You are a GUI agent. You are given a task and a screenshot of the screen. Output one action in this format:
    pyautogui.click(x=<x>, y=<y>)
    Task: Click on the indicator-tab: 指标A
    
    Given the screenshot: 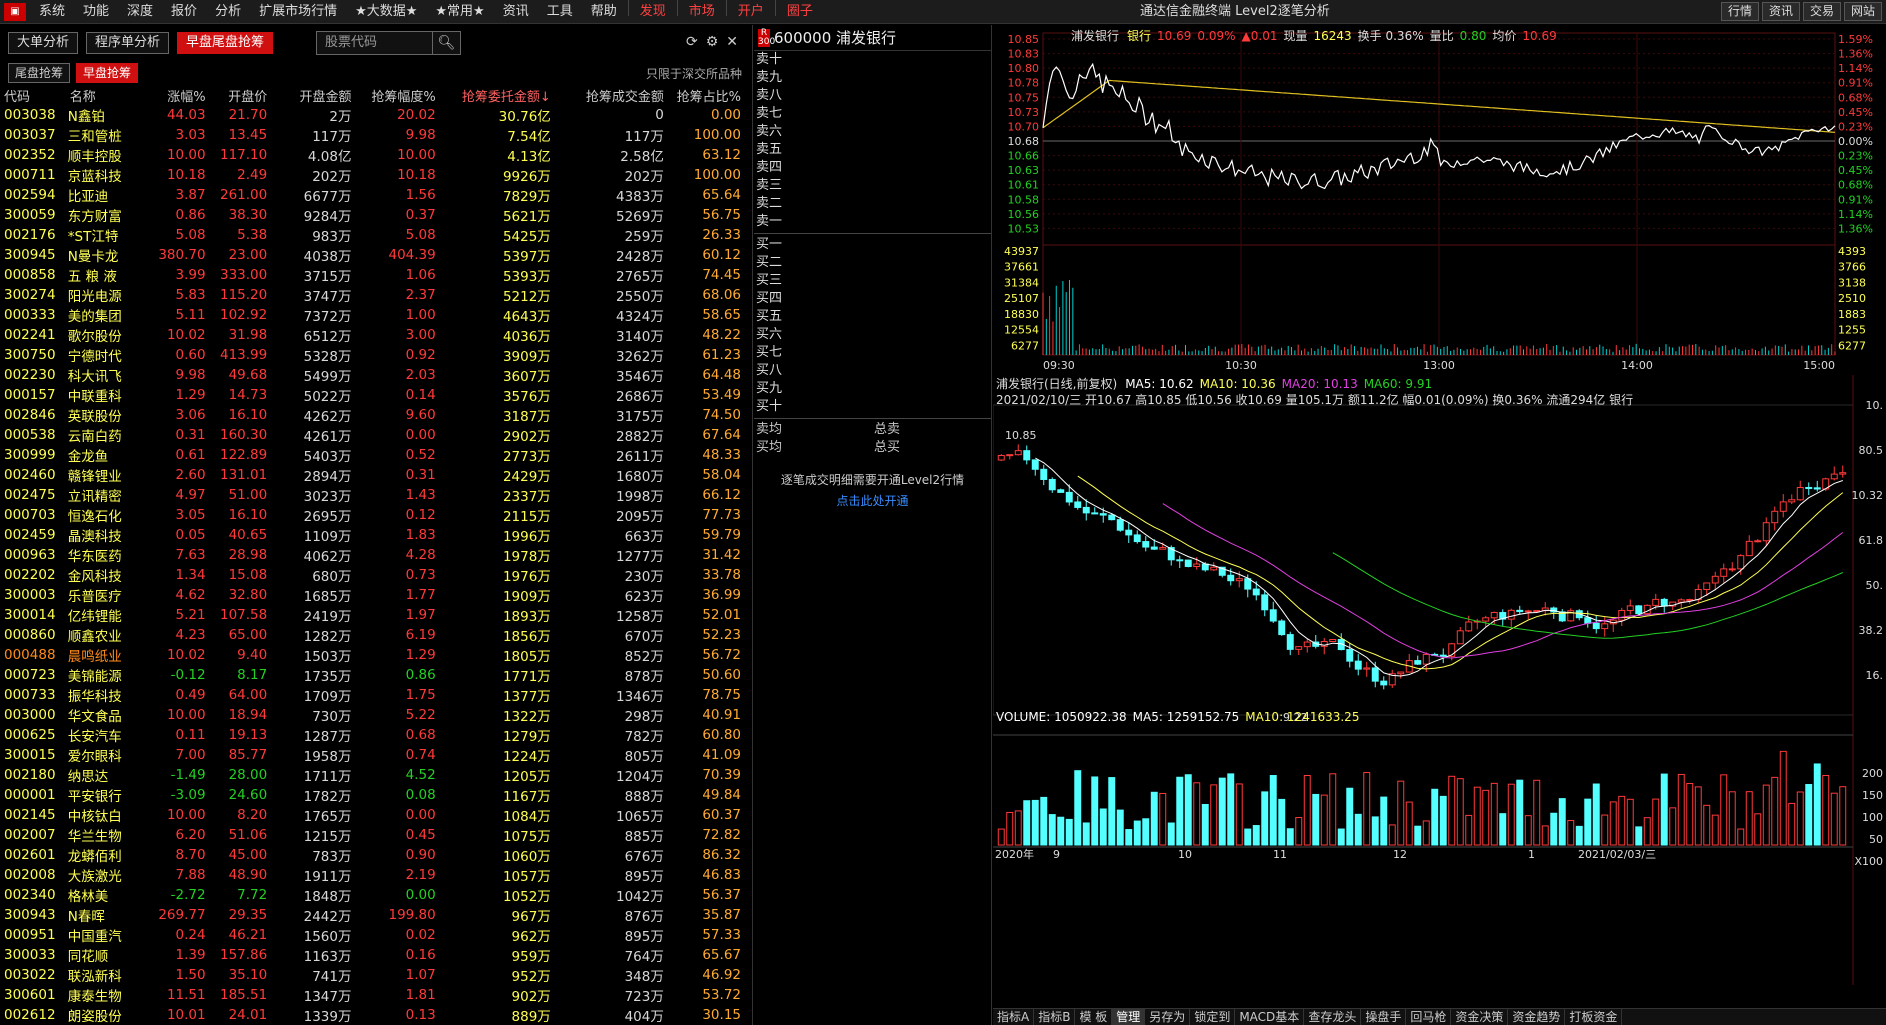 What is the action you would take?
    pyautogui.click(x=1014, y=1017)
    